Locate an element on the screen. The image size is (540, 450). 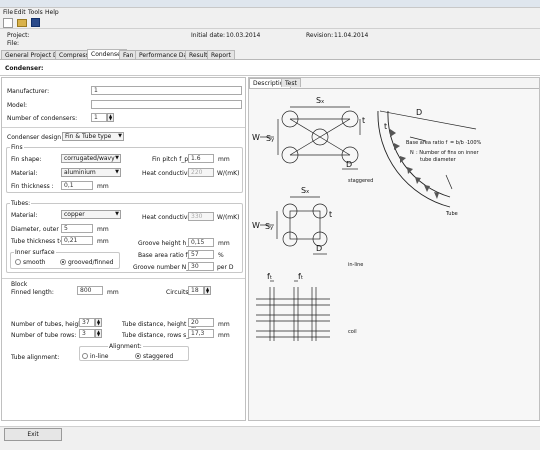
circuits-stepper: ▲ ▼ is located at coordinates (207, 290).